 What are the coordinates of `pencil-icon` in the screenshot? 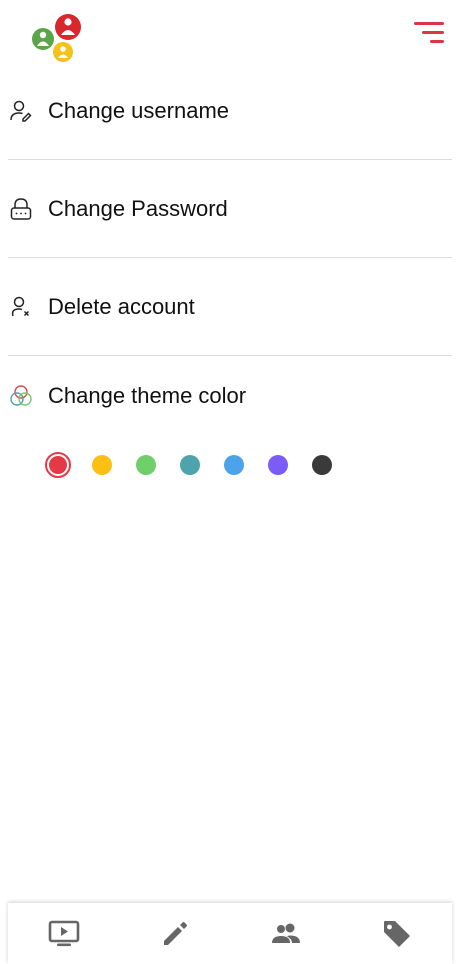 It's located at (175, 933).